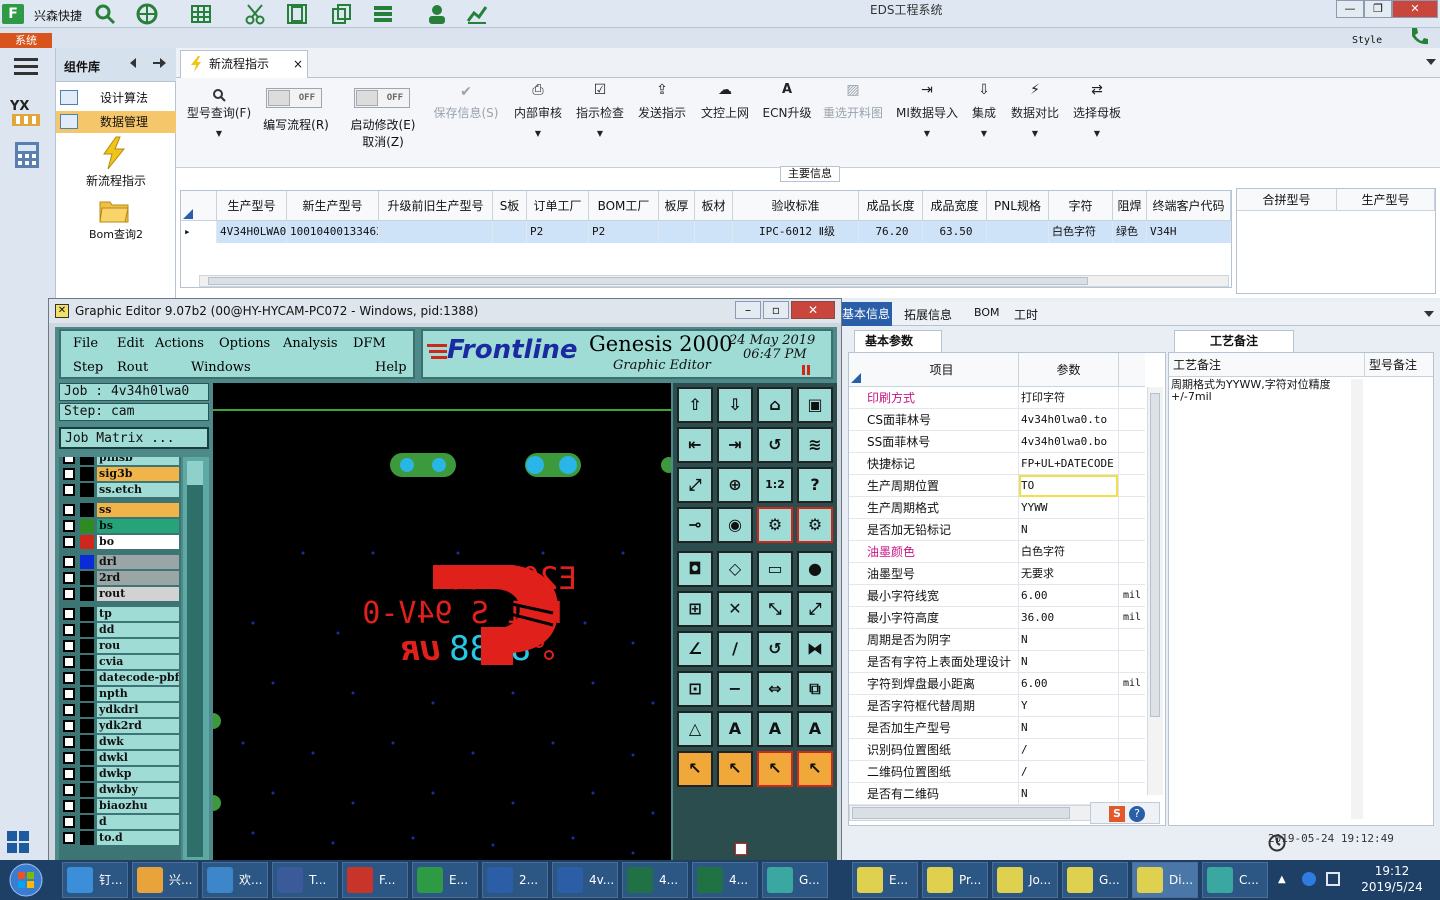 The width and height of the screenshot is (1440, 900). I want to click on layer-row: 2rd, so click(122, 578).